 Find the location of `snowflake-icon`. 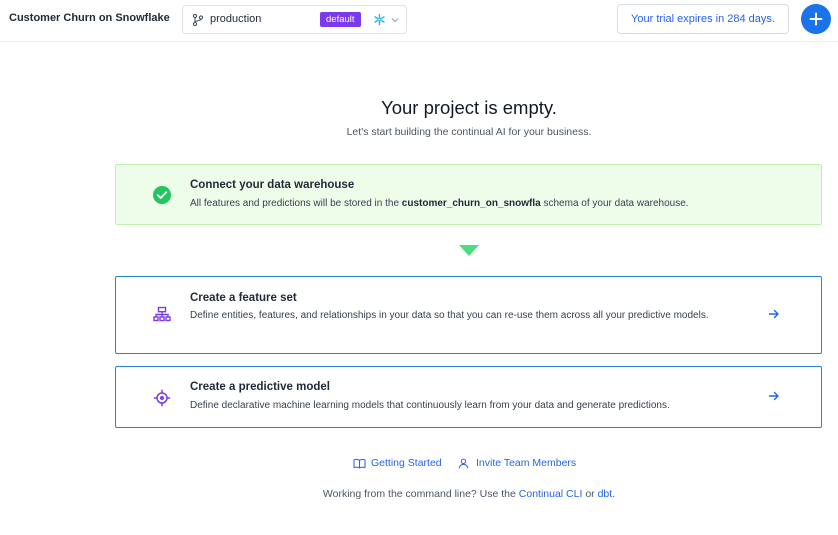

snowflake-icon is located at coordinates (379, 19).